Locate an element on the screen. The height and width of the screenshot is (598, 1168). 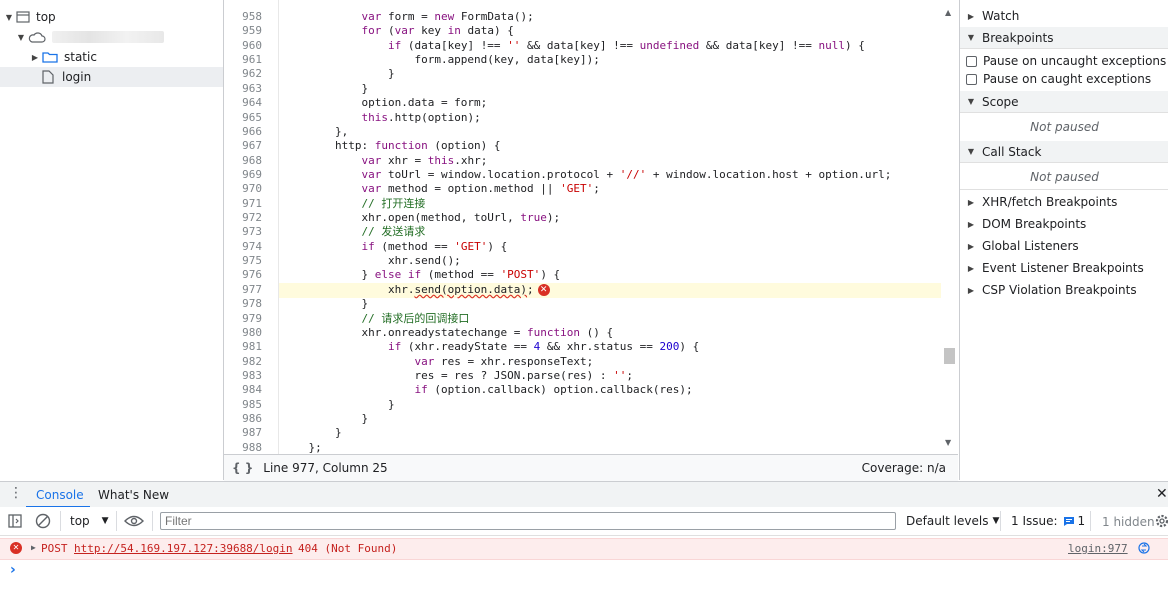
sidebar-toggle-icon is located at coordinates (15, 521).